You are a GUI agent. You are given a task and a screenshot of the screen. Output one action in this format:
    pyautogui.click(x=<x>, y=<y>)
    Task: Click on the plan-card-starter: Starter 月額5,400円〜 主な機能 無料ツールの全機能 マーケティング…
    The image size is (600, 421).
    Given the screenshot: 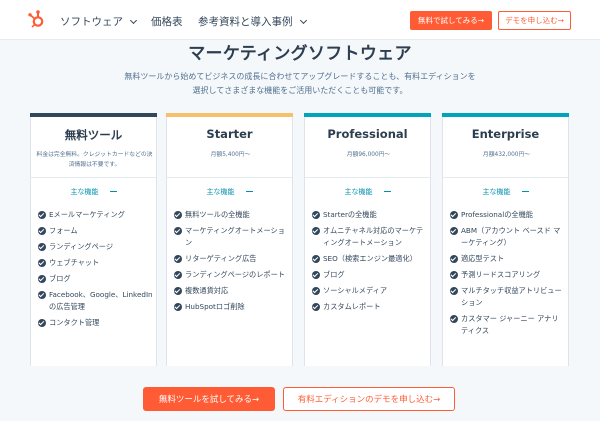 What is the action you would take?
    pyautogui.click(x=229, y=242)
    